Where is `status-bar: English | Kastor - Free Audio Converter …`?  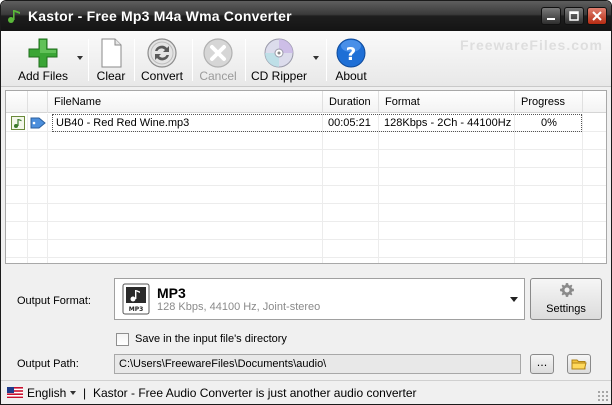
status-bar: English | Kastor - Free Audio Converter … is located at coordinates (306, 392).